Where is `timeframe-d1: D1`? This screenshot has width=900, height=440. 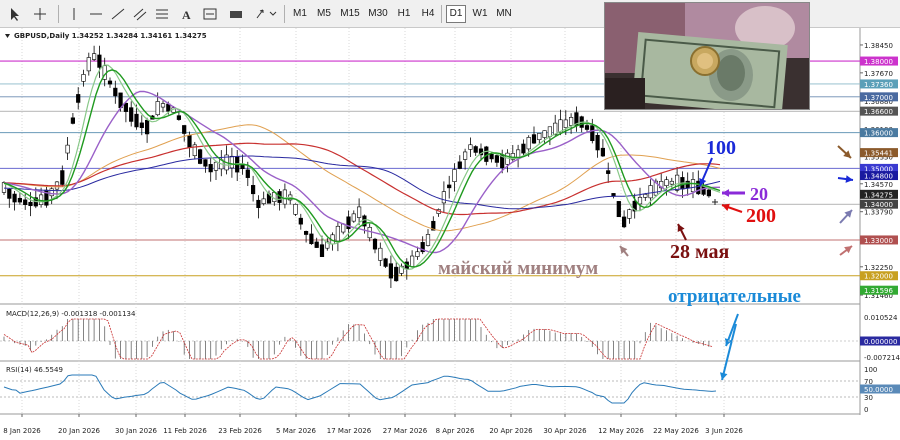 timeframe-d1: D1 is located at coordinates (456, 14).